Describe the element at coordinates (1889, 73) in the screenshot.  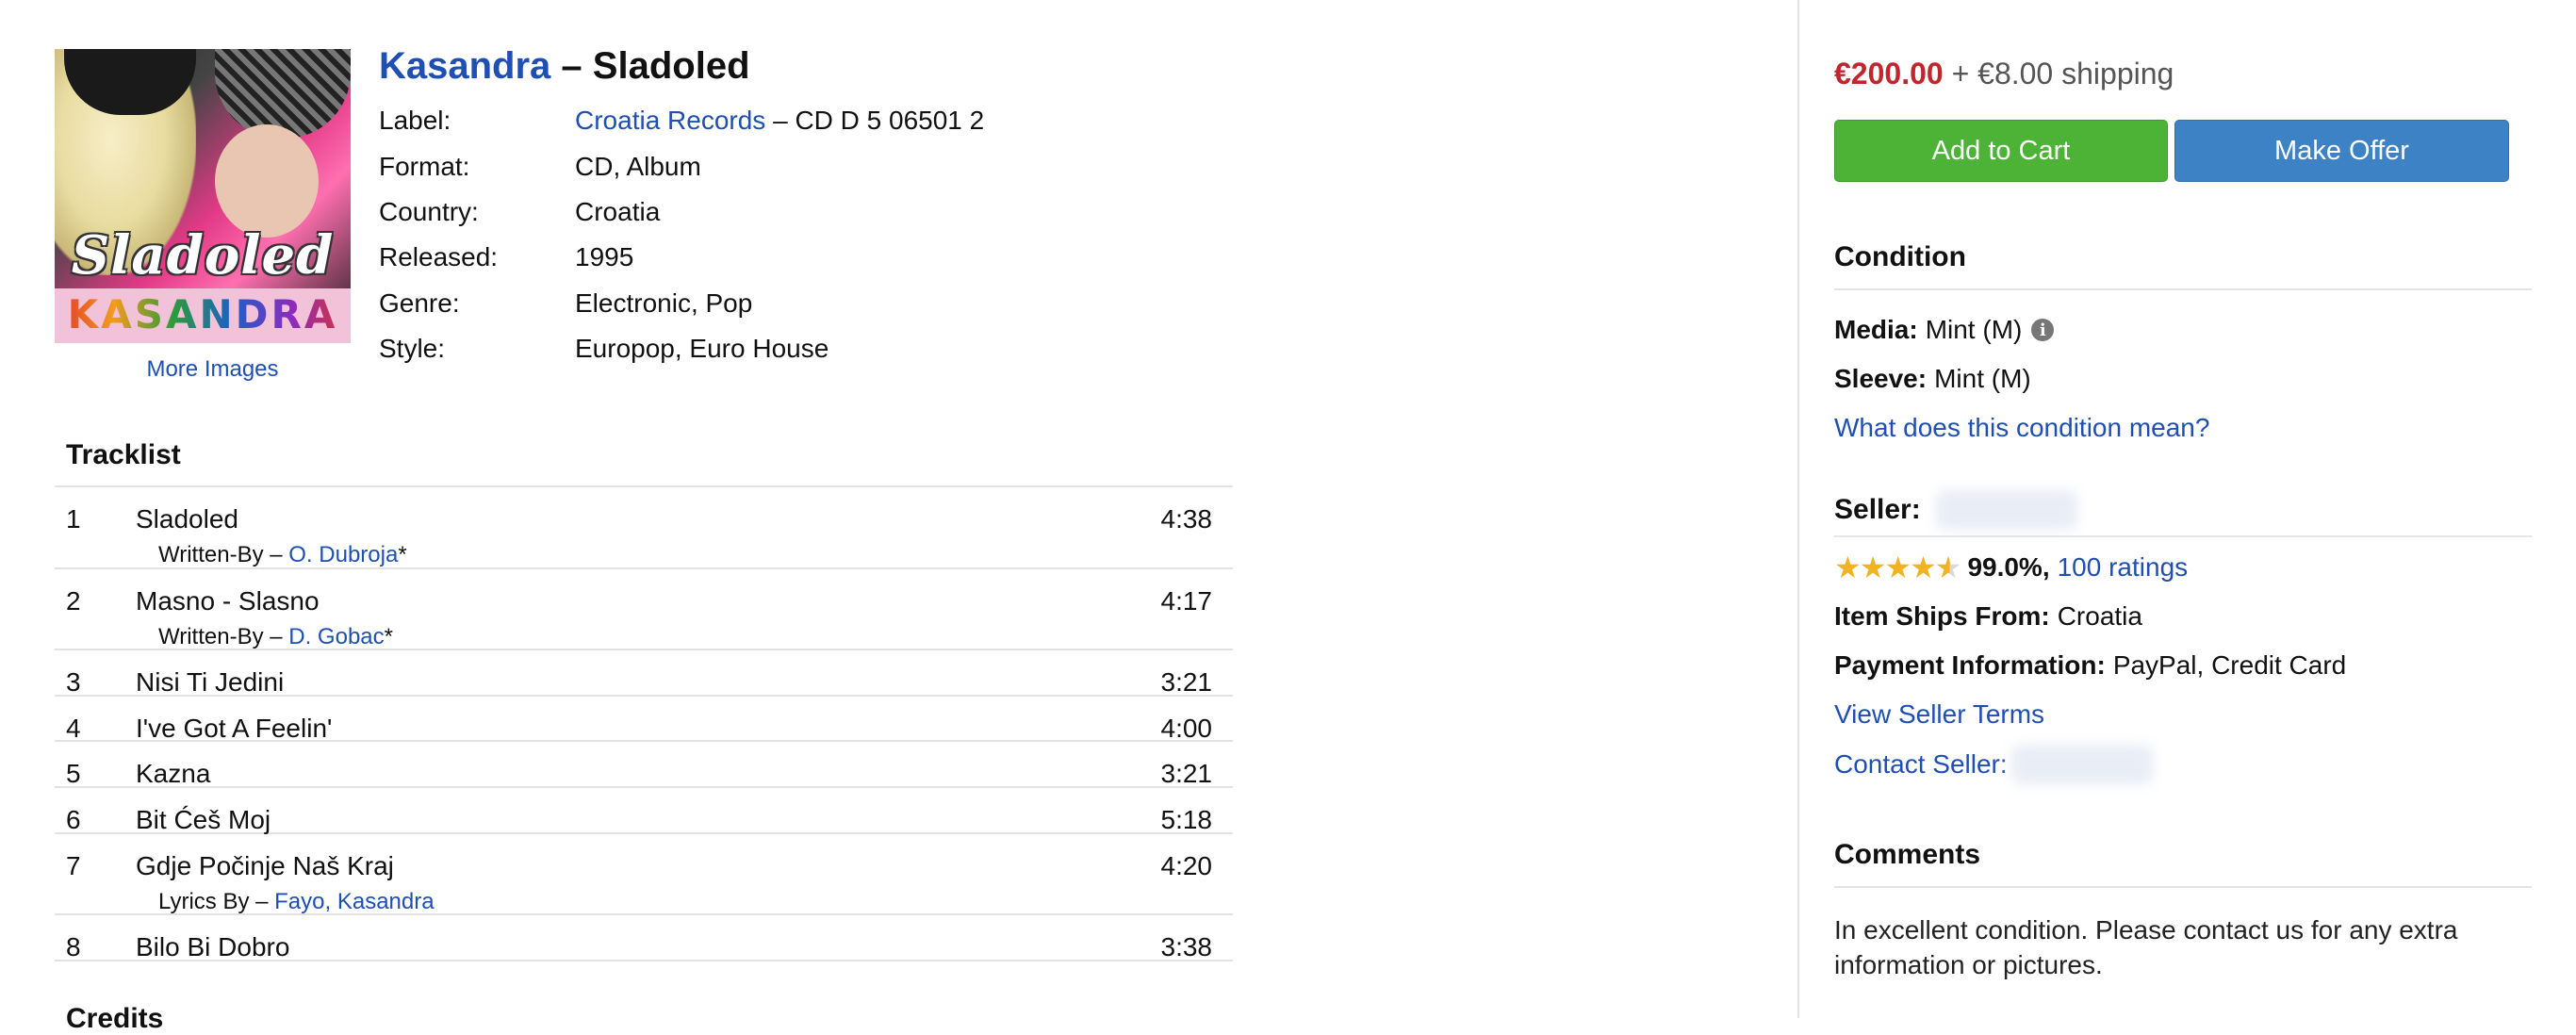
I see `item-price: €200.00` at that location.